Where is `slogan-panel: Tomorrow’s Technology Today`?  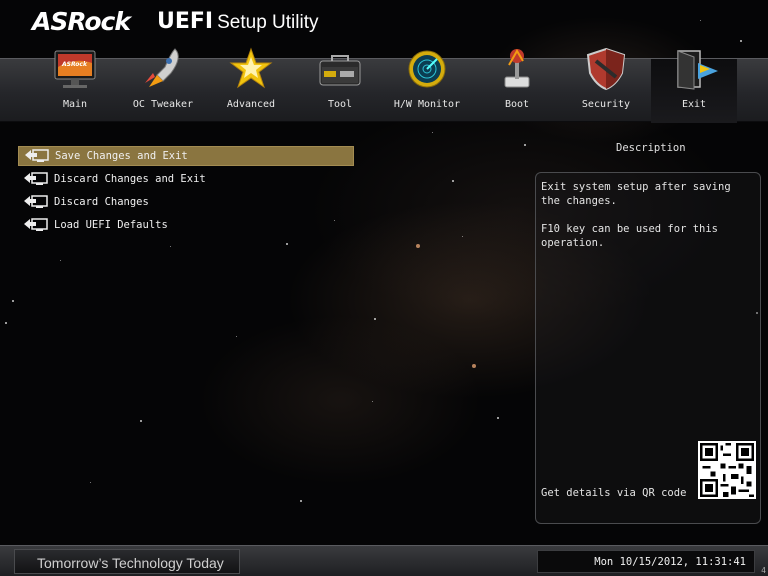
slogan-panel: Tomorrow’s Technology Today is located at coordinates (127, 561).